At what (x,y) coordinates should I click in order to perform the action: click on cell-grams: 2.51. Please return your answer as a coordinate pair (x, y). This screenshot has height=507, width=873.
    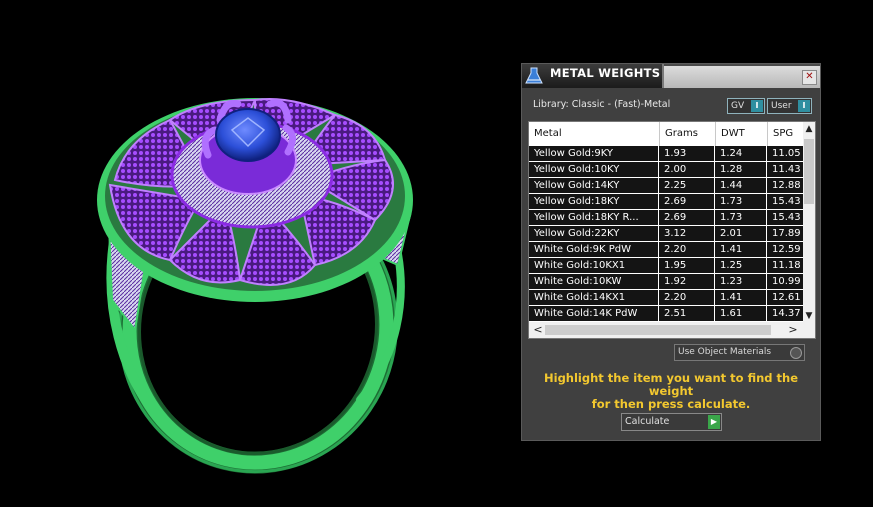
    Looking at the image, I should click on (687, 313).